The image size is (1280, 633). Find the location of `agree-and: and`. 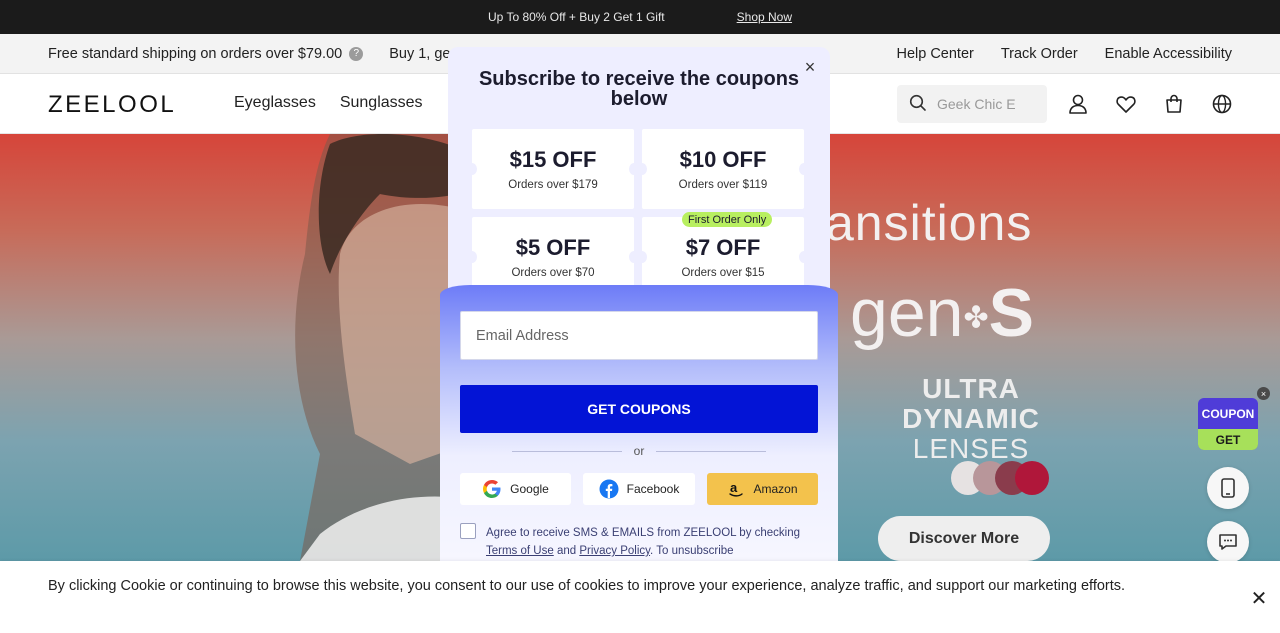

agree-and: and is located at coordinates (566, 551).